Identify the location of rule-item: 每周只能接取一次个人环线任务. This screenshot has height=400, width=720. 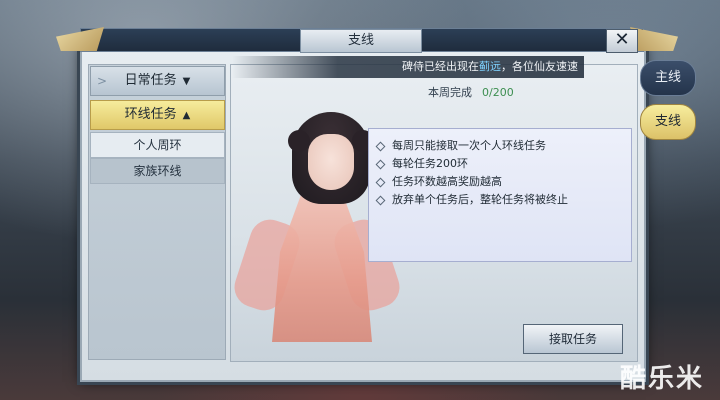
(460, 145).